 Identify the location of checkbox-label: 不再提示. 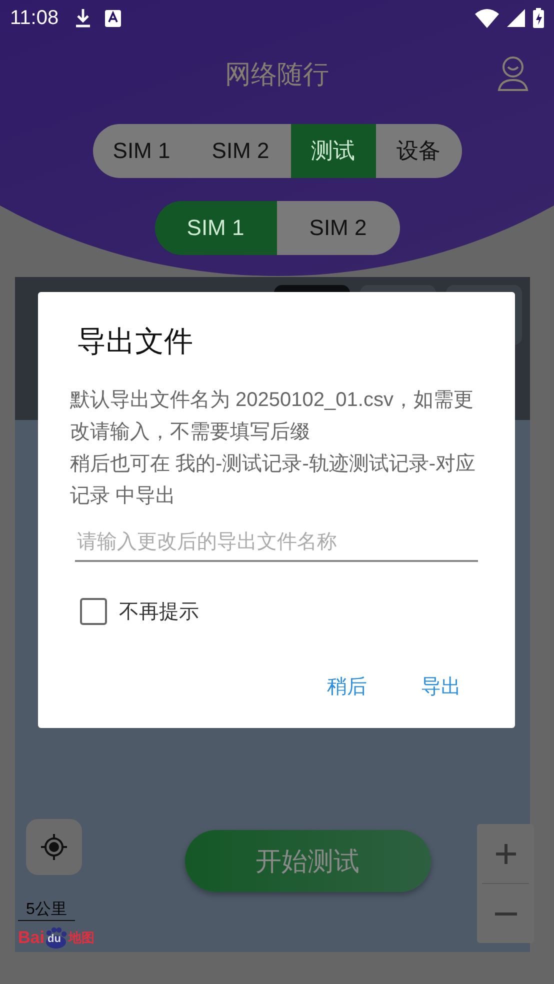
(159, 612).